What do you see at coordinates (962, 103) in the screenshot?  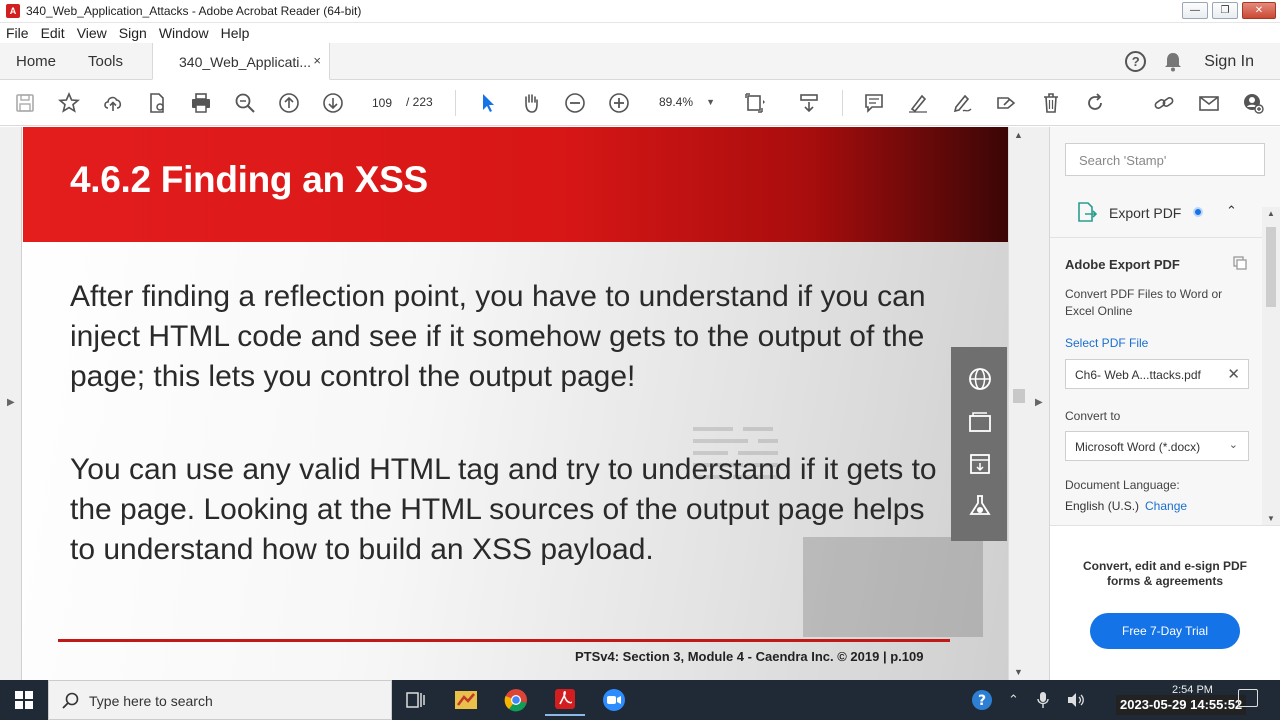 I see `sign-pen-icon` at bounding box center [962, 103].